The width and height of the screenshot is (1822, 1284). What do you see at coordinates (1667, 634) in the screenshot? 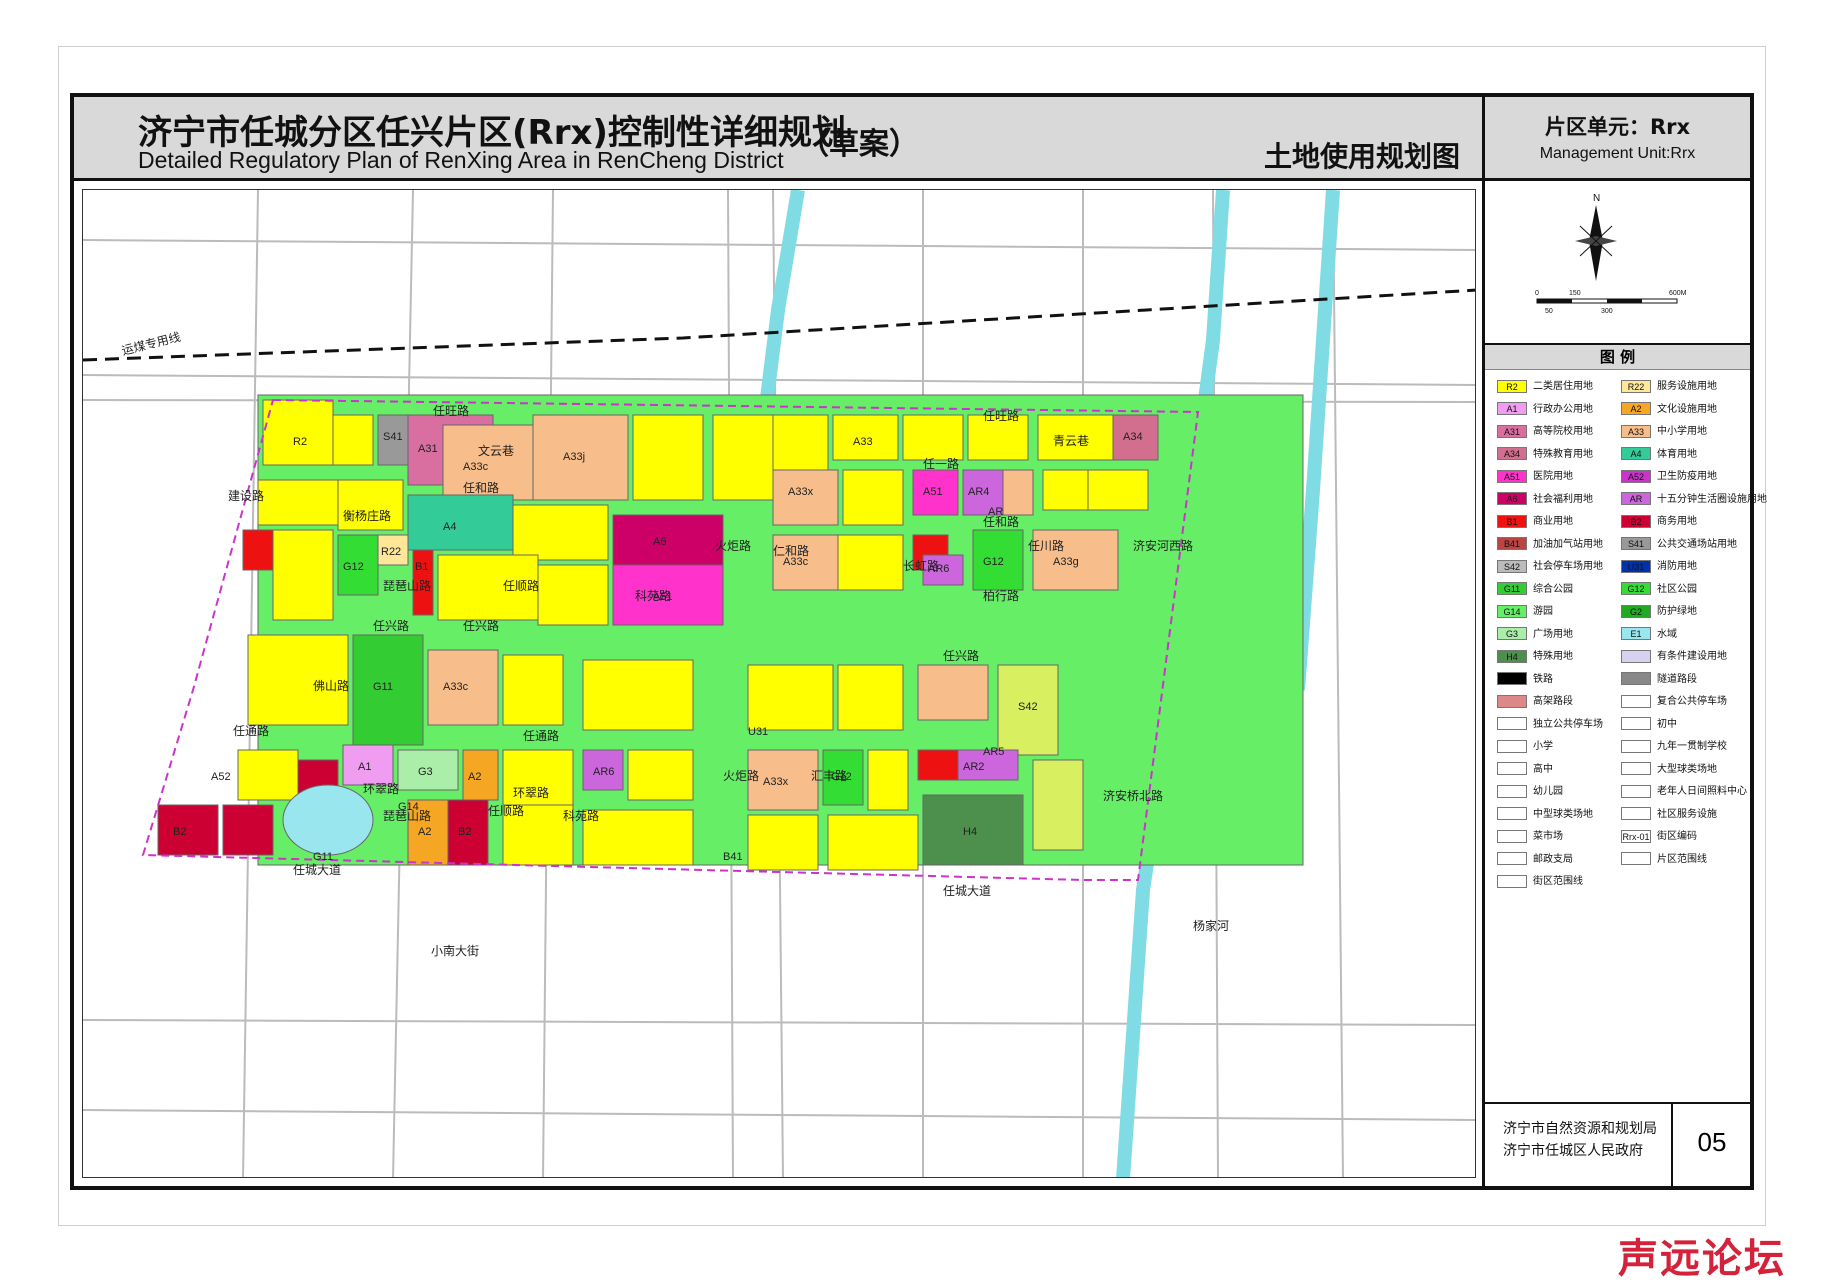
I see `legend-label: 水域` at bounding box center [1667, 634].